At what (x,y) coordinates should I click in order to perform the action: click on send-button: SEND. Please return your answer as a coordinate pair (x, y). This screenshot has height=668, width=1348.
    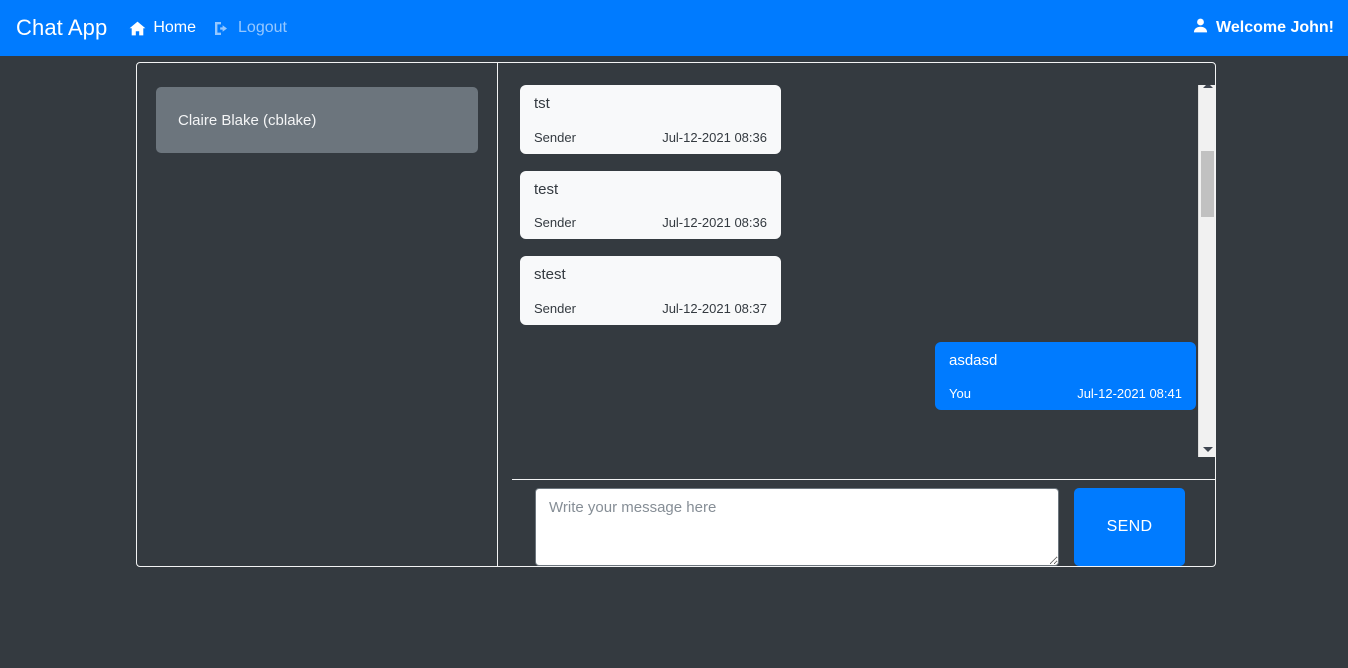
    Looking at the image, I should click on (1129, 527).